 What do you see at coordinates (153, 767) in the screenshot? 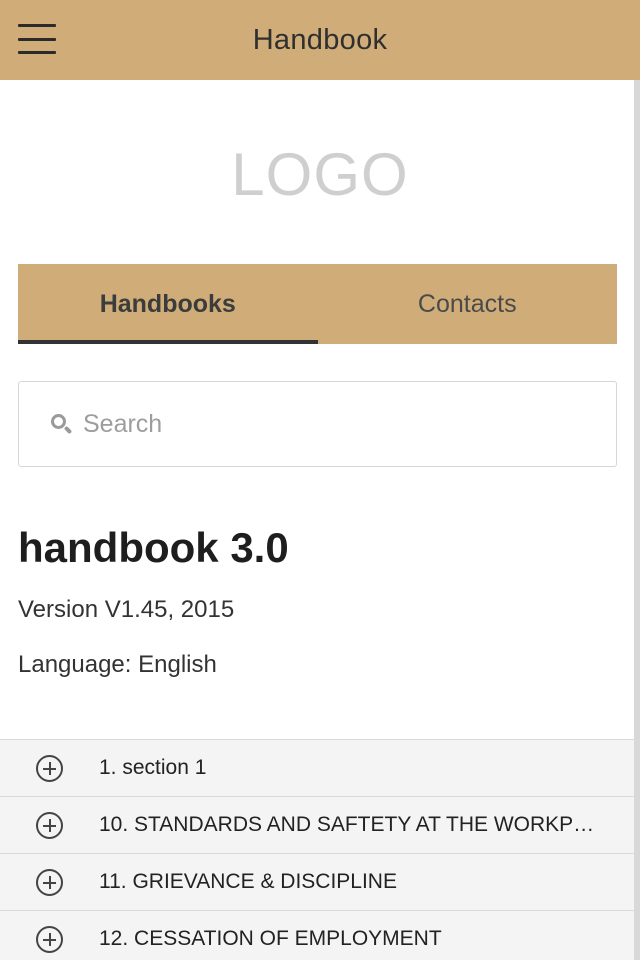
I see `section-label: 1. section 1` at bounding box center [153, 767].